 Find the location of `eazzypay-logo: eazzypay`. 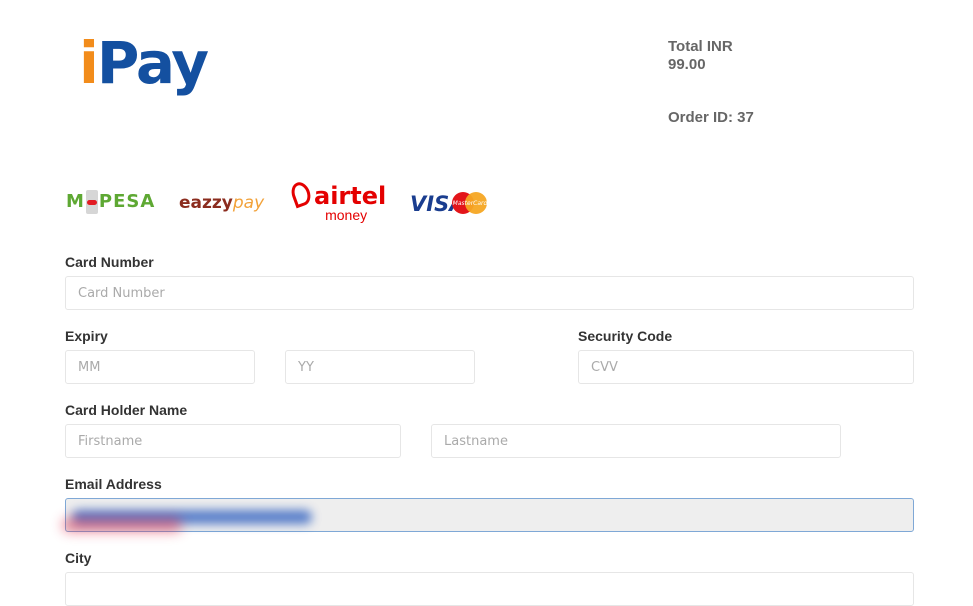

eazzypay-logo: eazzypay is located at coordinates (221, 203).